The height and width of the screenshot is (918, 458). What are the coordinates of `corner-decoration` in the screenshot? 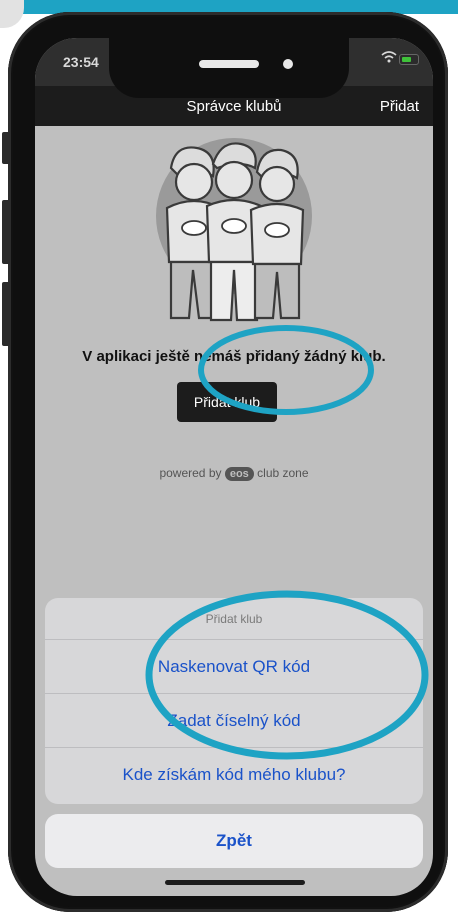 It's located at (12, 14).